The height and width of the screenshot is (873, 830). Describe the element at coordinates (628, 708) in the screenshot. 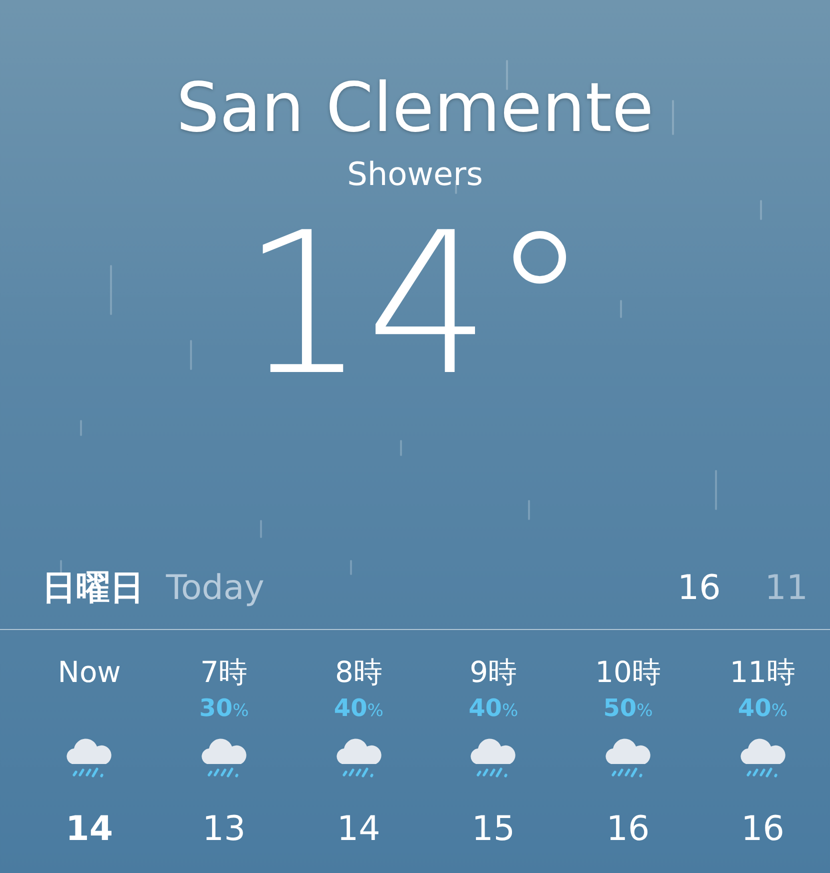

I see `precipitation-chance: 50%` at that location.